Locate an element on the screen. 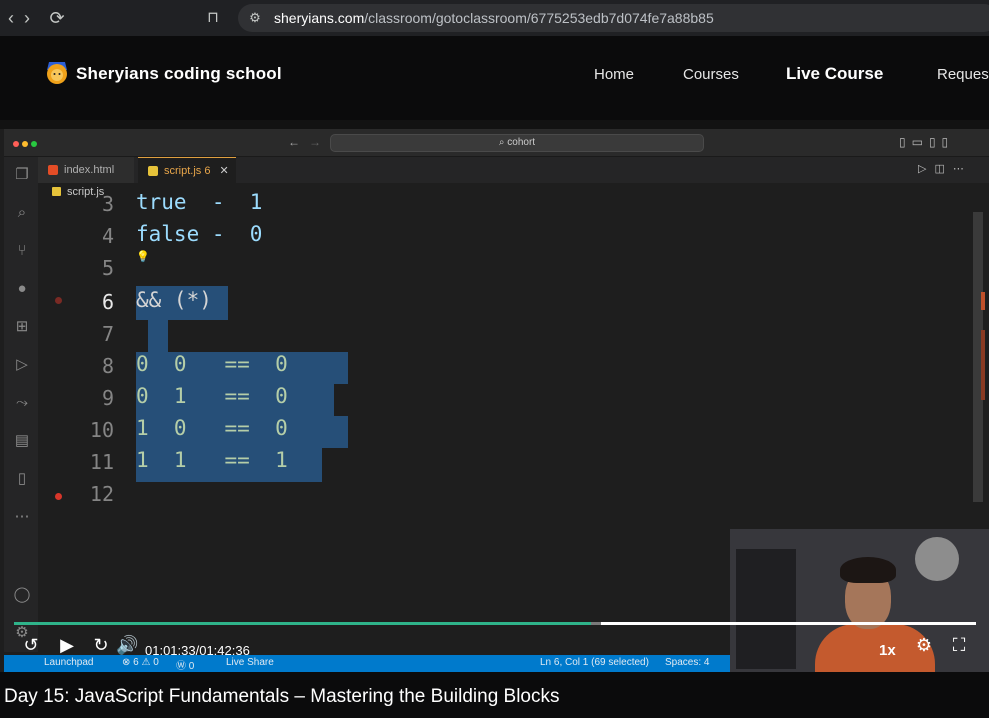  terminal-icon: ▤ is located at coordinates (22, 440).